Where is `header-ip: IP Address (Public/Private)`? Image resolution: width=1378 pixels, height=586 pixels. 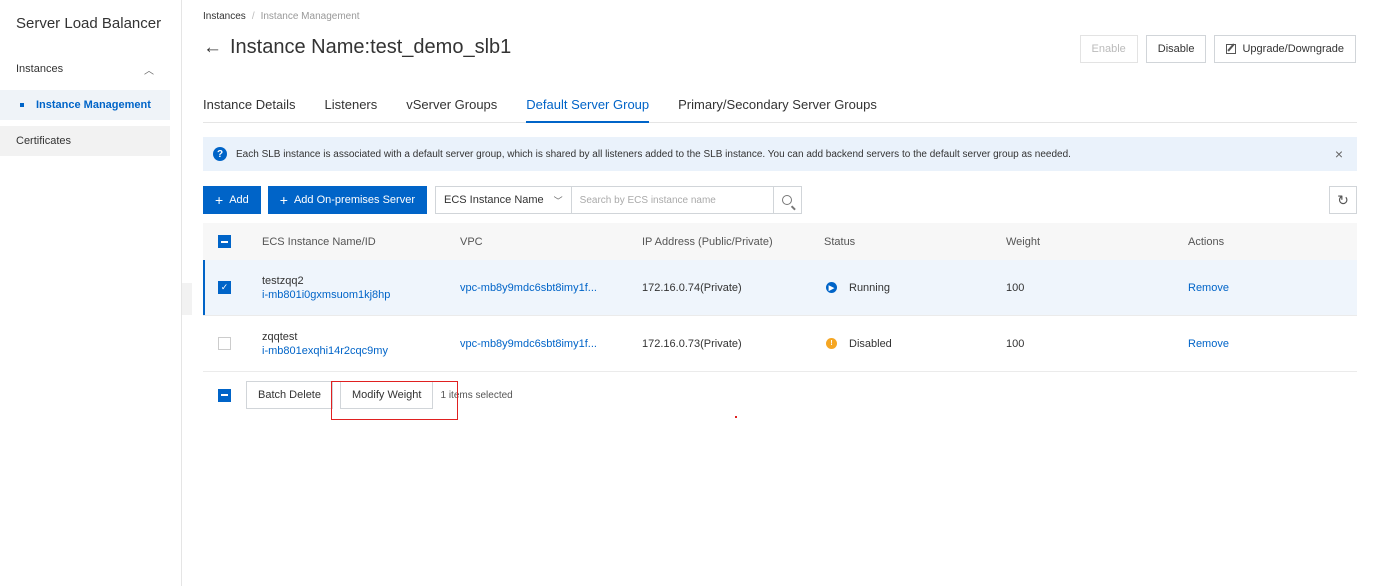 header-ip: IP Address (Public/Private) is located at coordinates (707, 241).